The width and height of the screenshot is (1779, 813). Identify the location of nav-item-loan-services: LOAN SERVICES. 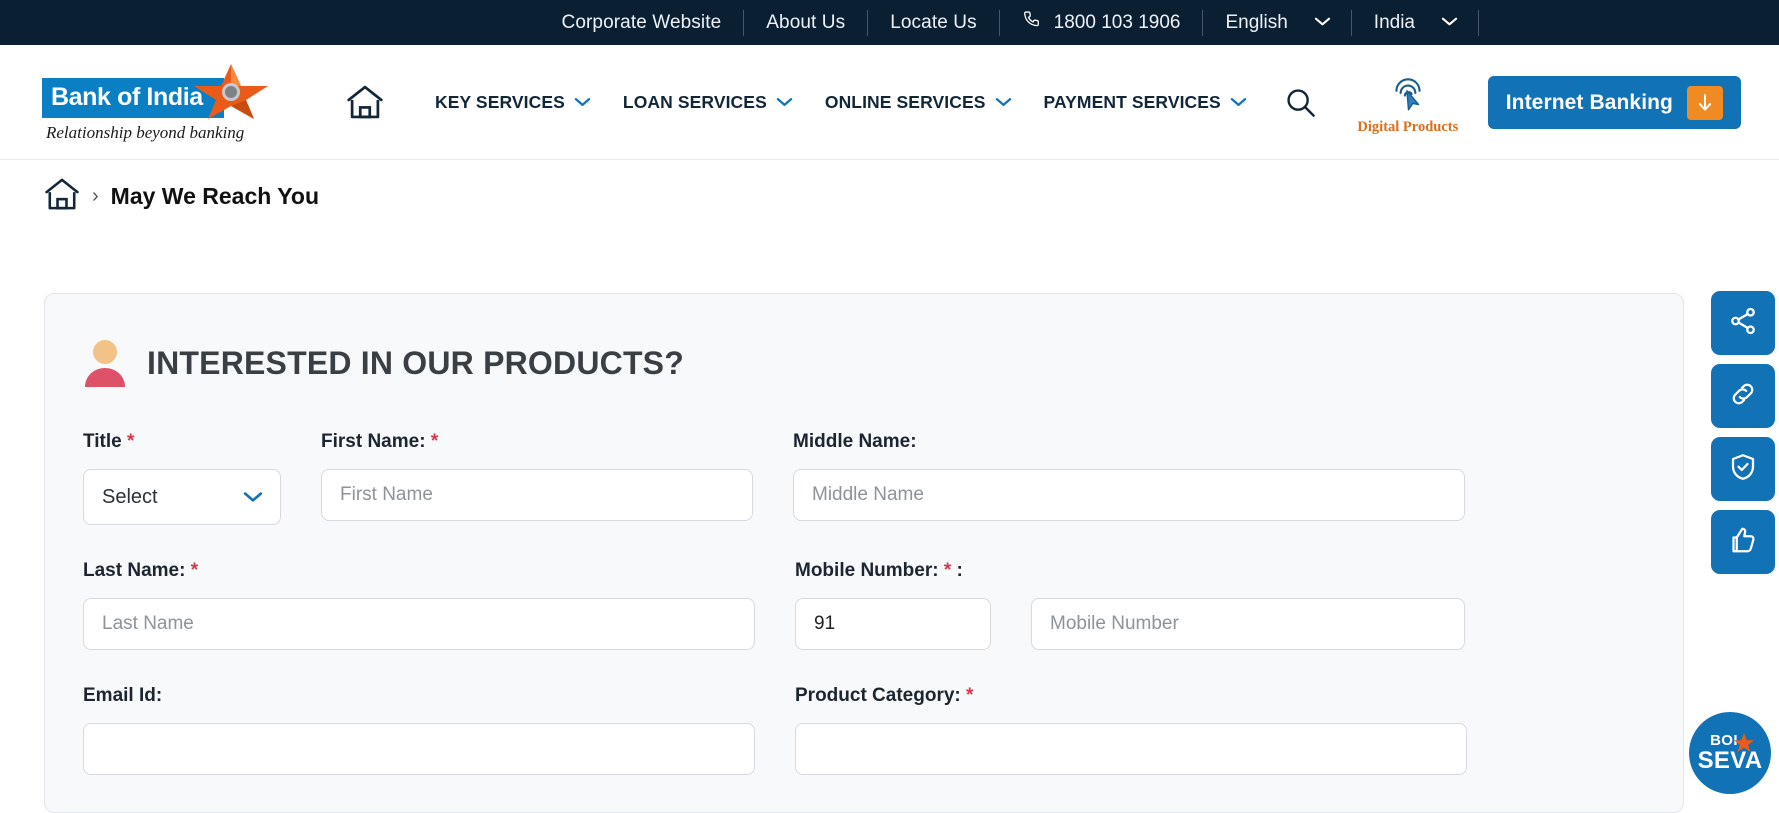
(708, 102).